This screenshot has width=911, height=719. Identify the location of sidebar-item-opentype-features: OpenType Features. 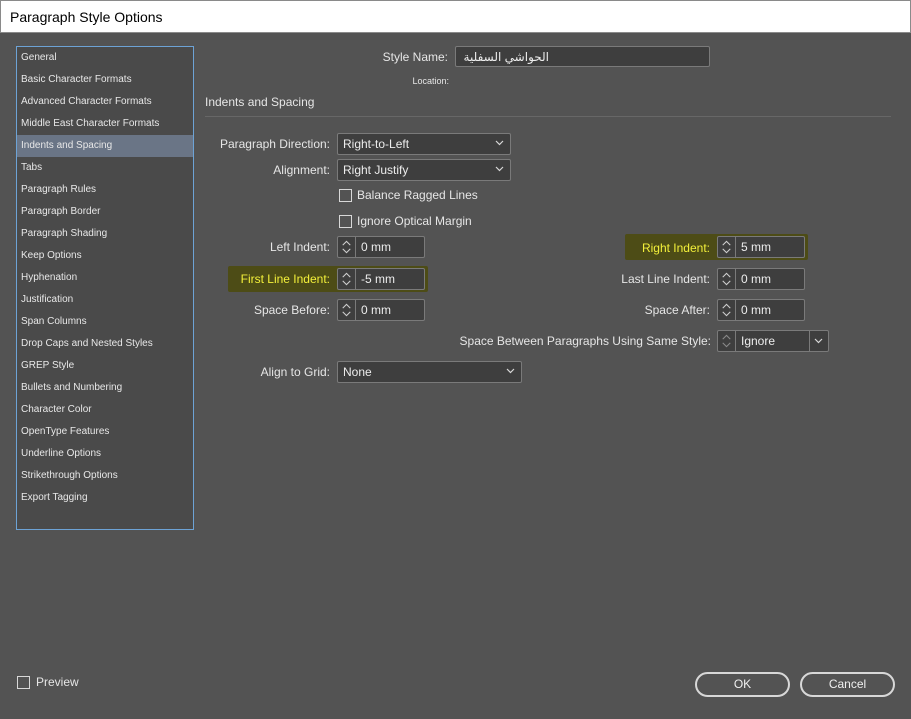
(105, 432).